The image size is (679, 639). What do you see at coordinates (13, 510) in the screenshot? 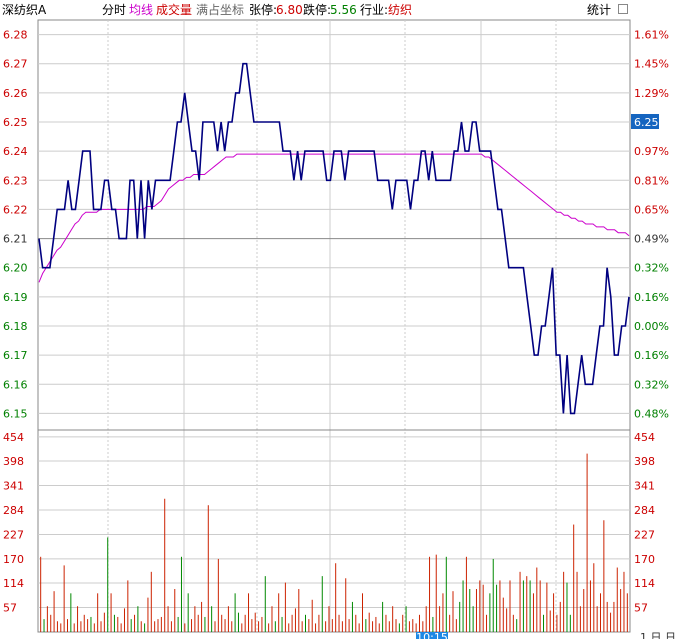
I see `volume-tick-label: 284` at bounding box center [13, 510].